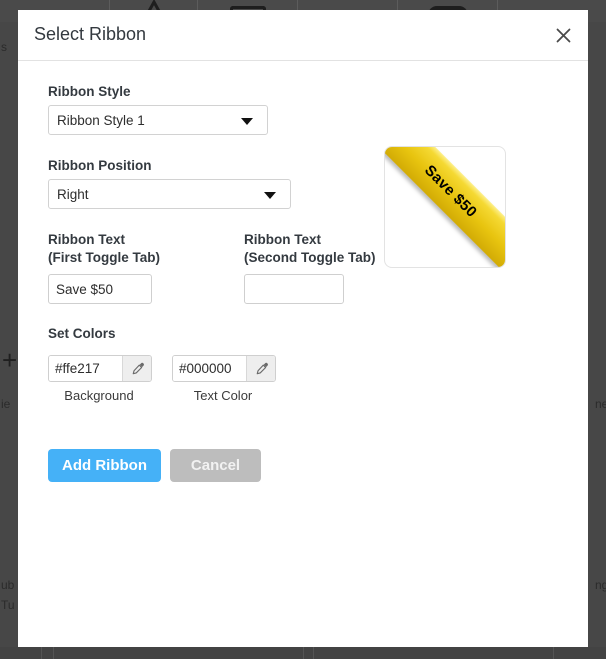 This screenshot has width=606, height=659. What do you see at coordinates (99, 395) in the screenshot?
I see `background-color-caption: Background` at bounding box center [99, 395].